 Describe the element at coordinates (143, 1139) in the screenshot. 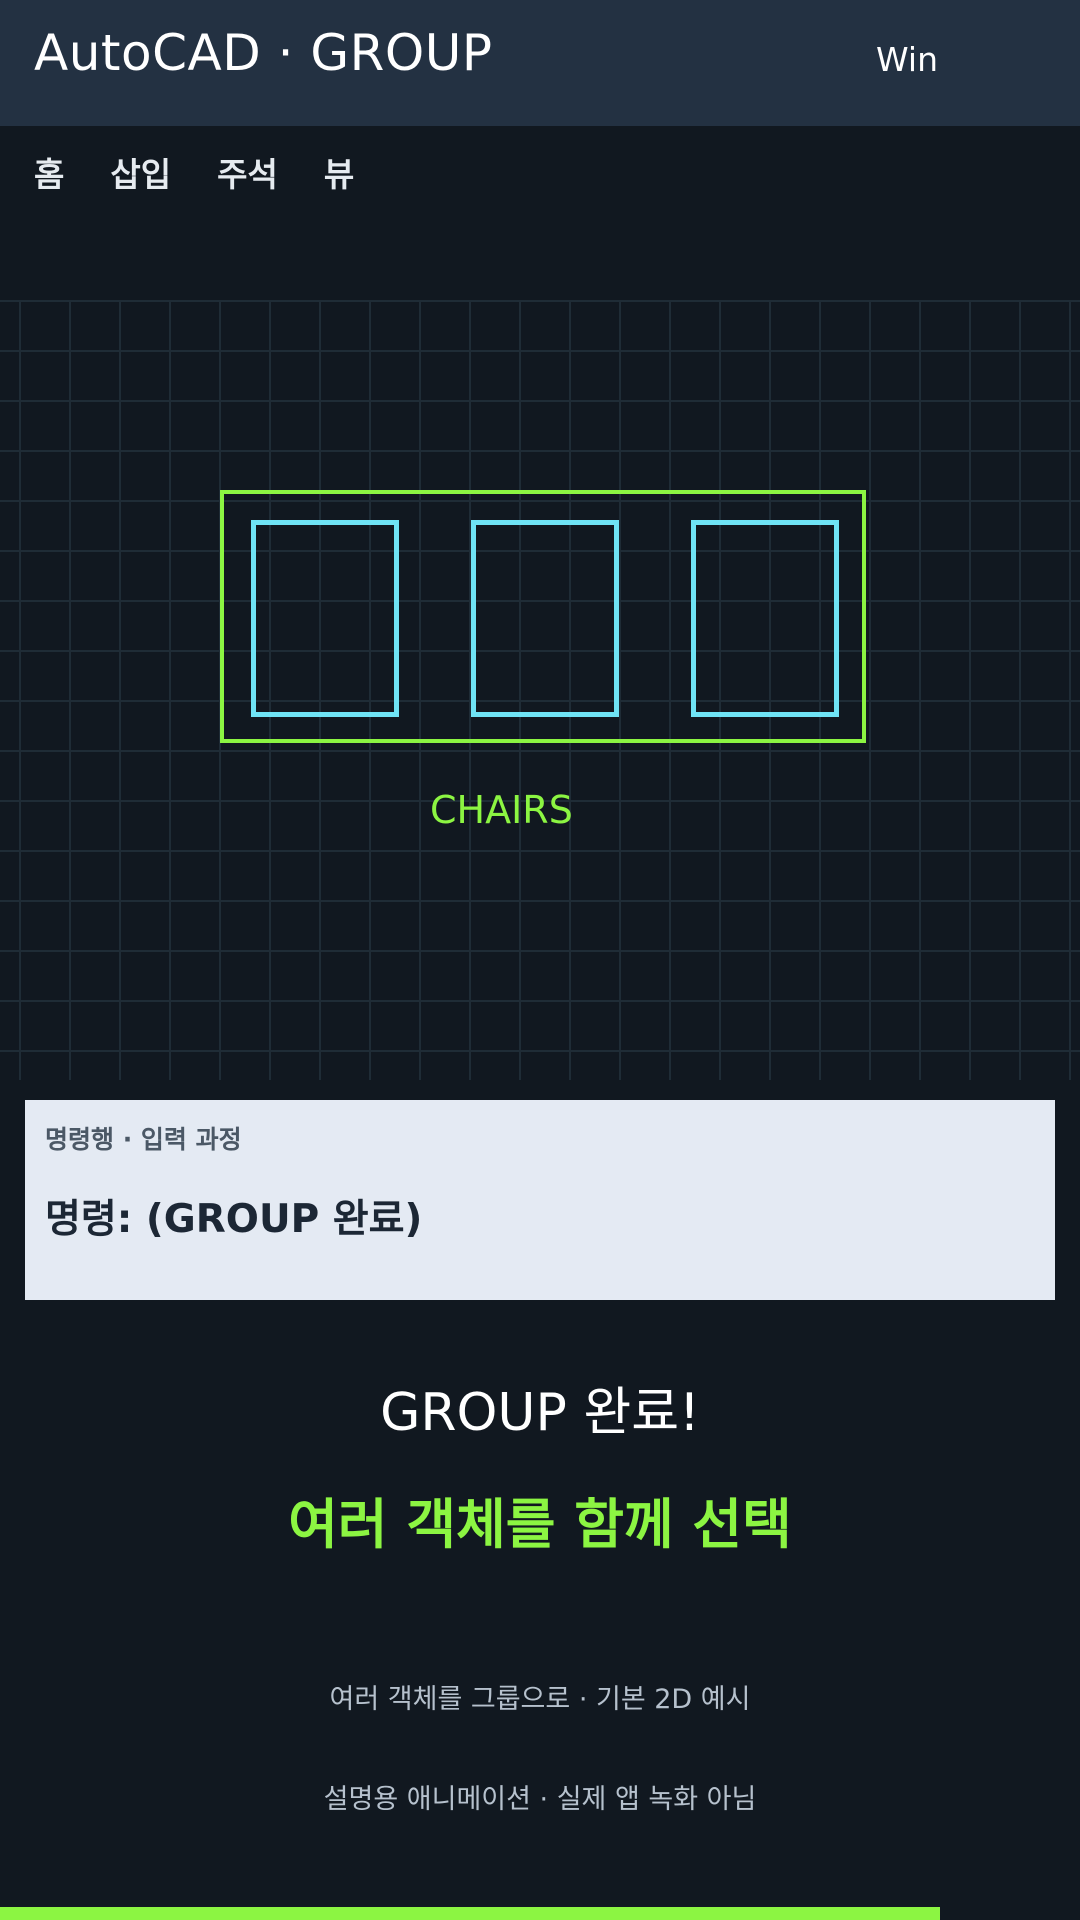

I see `command-caption: 명령행 · 입력 과정` at that location.